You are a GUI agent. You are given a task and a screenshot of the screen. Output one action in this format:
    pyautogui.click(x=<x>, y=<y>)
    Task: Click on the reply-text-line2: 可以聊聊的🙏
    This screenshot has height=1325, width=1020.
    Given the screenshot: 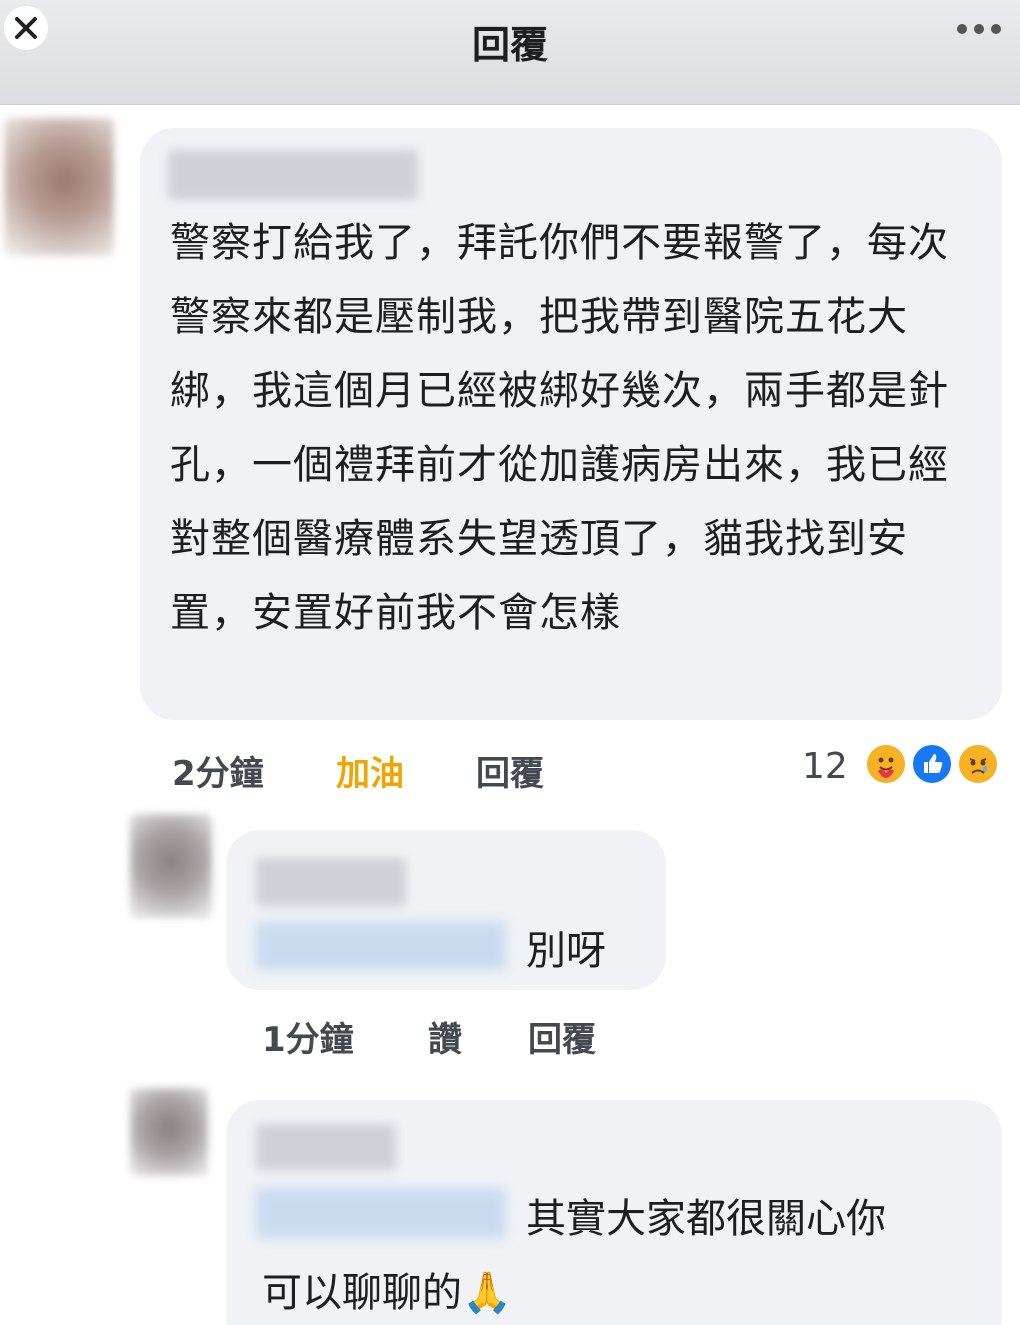 What is the action you would take?
    pyautogui.click(x=387, y=1289)
    